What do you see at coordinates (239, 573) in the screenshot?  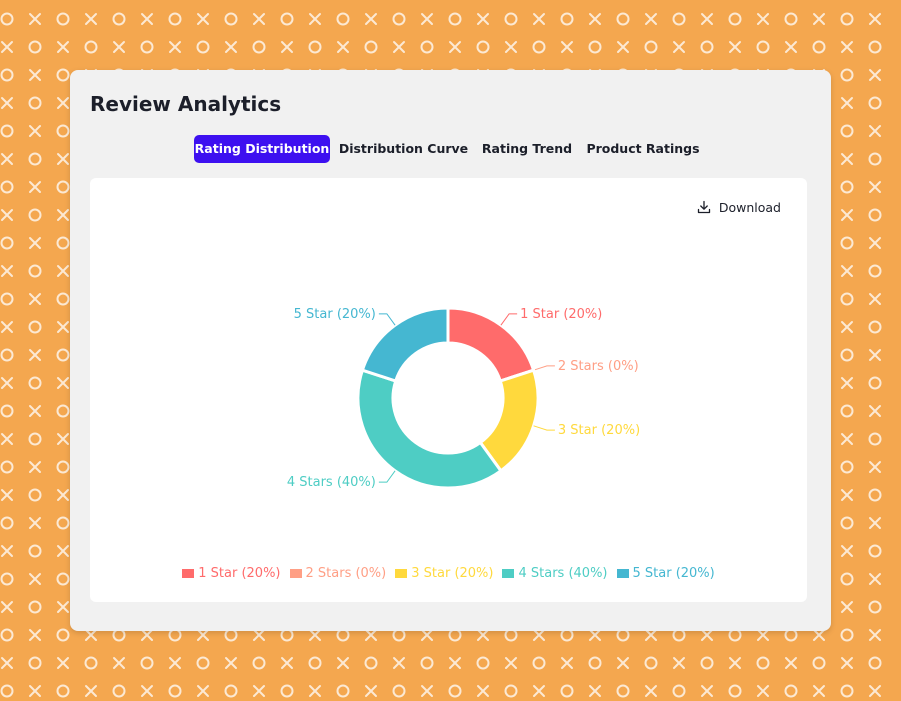 I see `legend-label: 1 Star (20%)` at bounding box center [239, 573].